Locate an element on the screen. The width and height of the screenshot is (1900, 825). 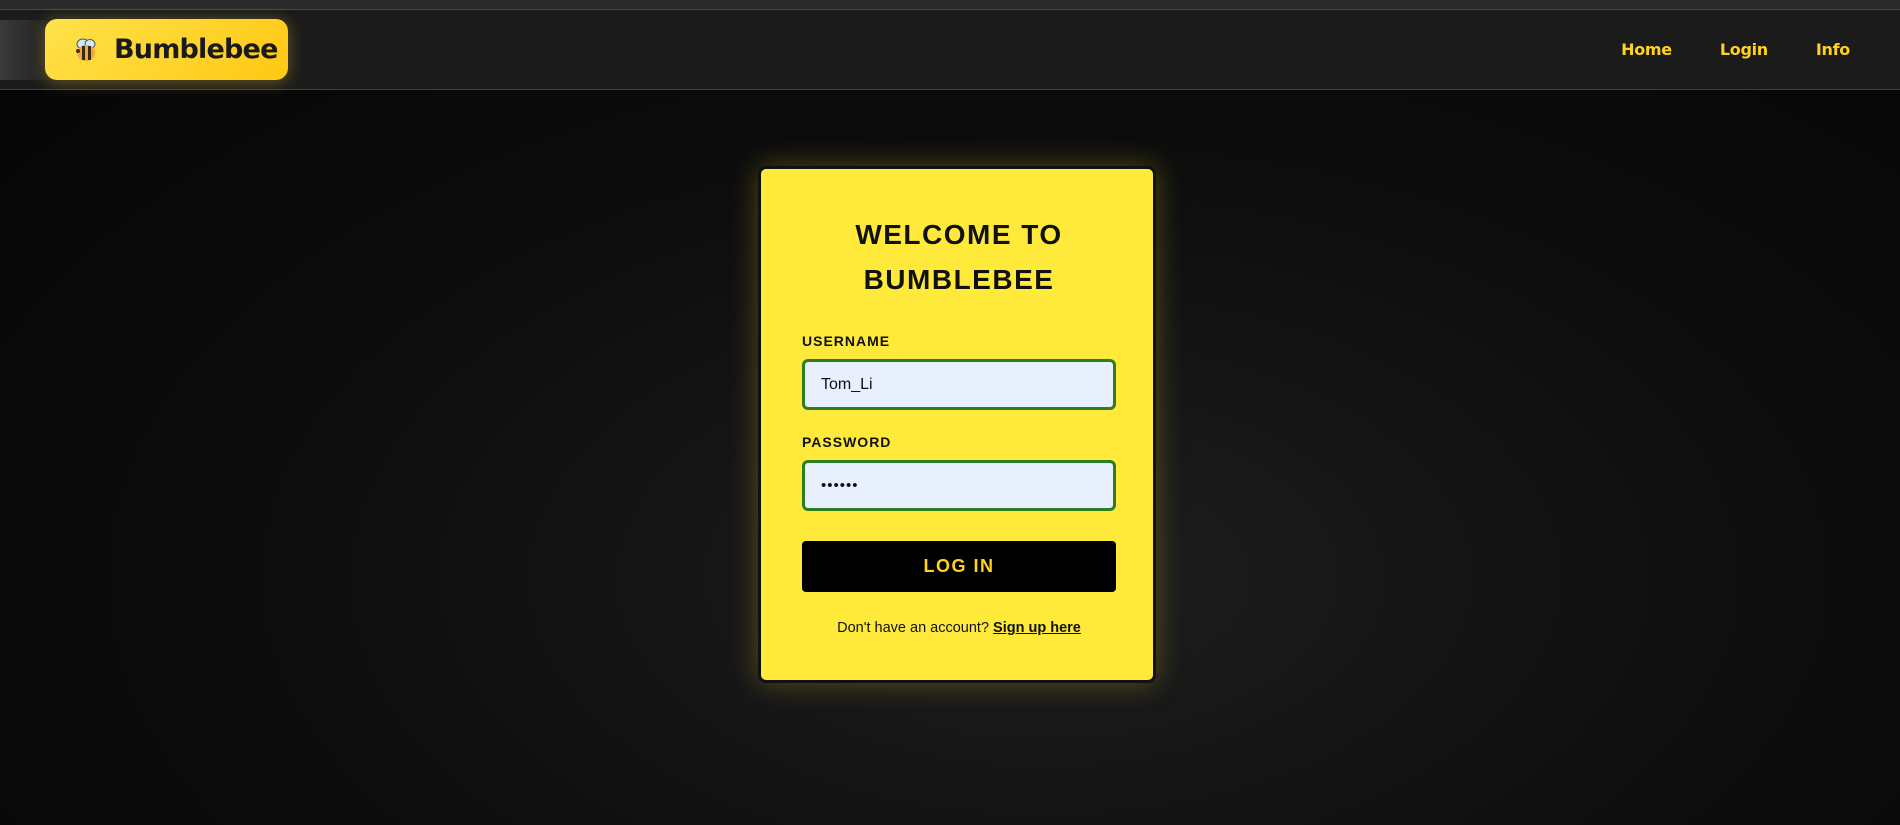
brand-name: Bumblebee is located at coordinates (196, 49).